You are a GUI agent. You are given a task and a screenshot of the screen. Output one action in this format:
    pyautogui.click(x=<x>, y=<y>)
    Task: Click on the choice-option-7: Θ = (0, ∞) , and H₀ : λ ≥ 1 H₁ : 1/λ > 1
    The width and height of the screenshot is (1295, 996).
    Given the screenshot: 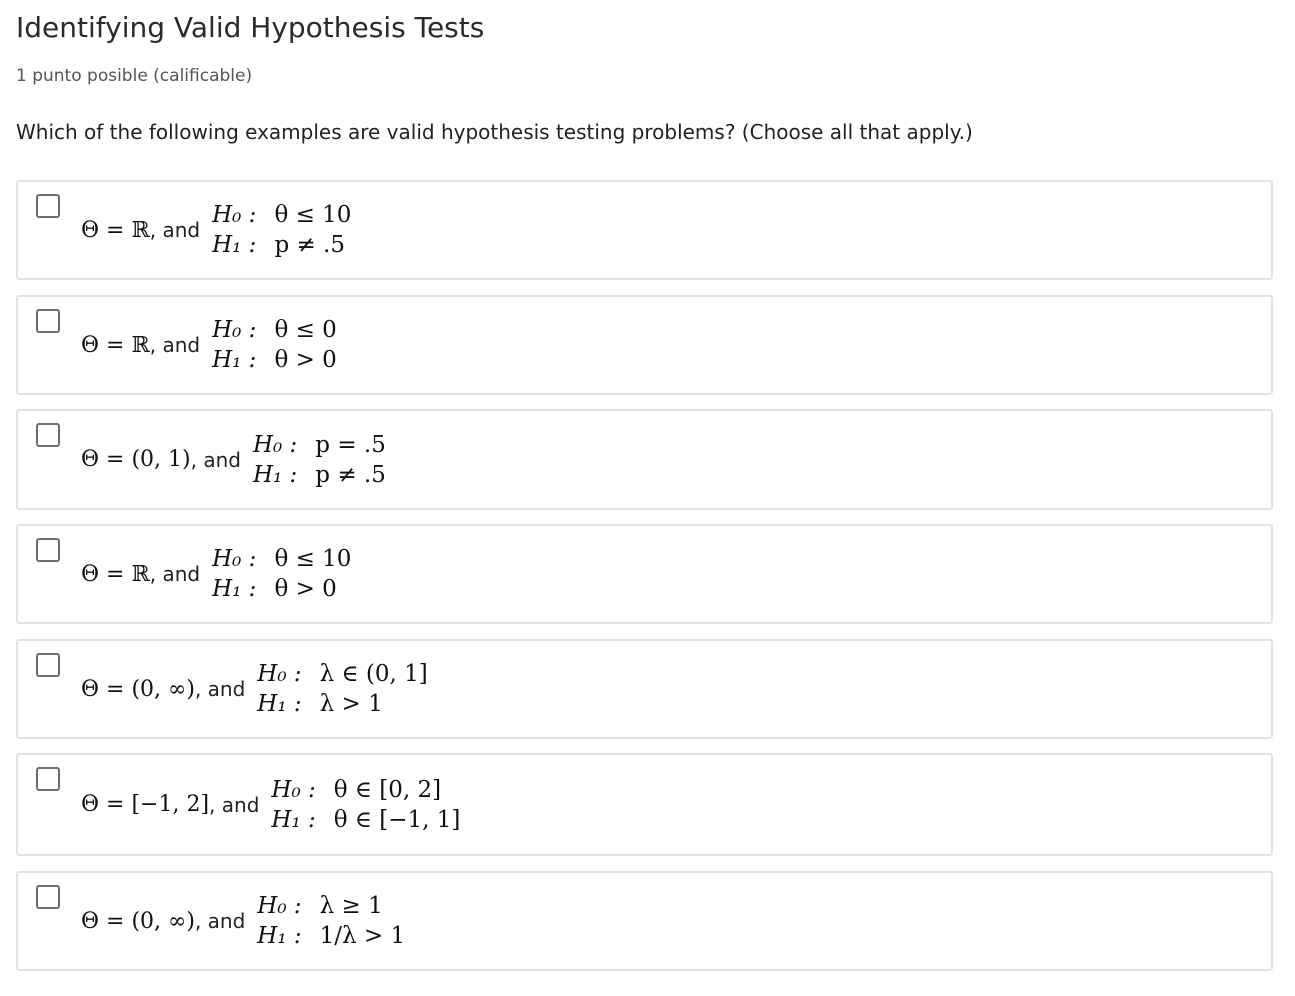 What is the action you would take?
    pyautogui.click(x=644, y=921)
    